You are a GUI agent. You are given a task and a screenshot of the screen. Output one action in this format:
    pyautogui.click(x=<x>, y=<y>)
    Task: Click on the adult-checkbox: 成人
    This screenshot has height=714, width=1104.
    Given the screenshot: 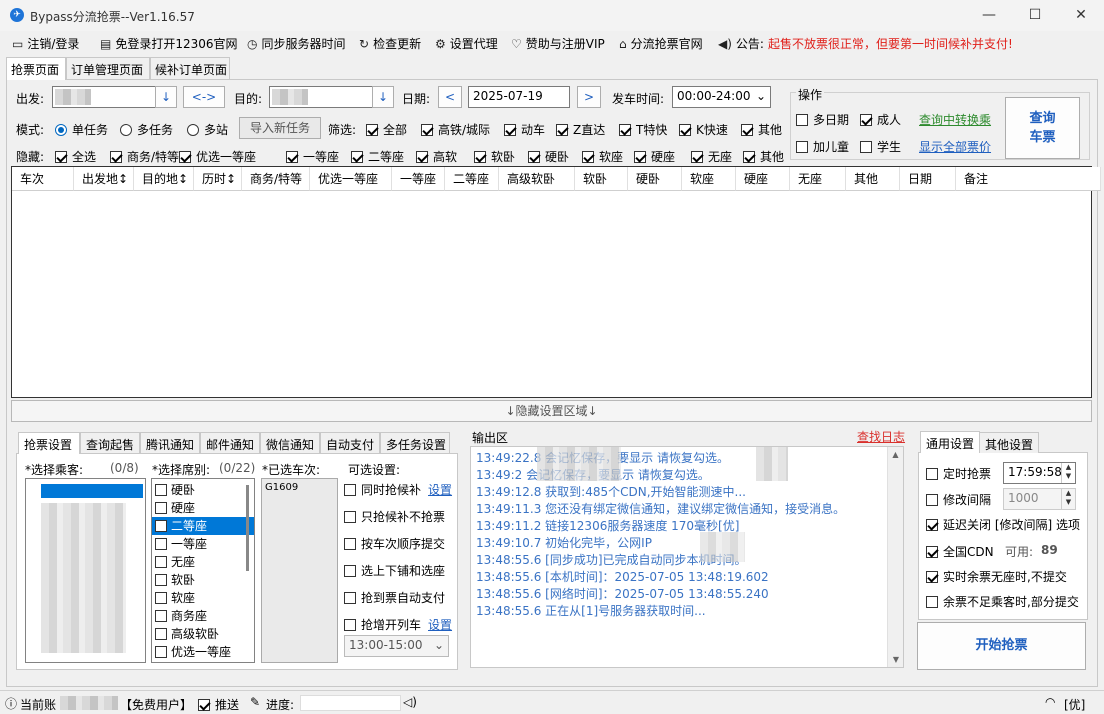 What is the action you would take?
    pyautogui.click(x=880, y=119)
    